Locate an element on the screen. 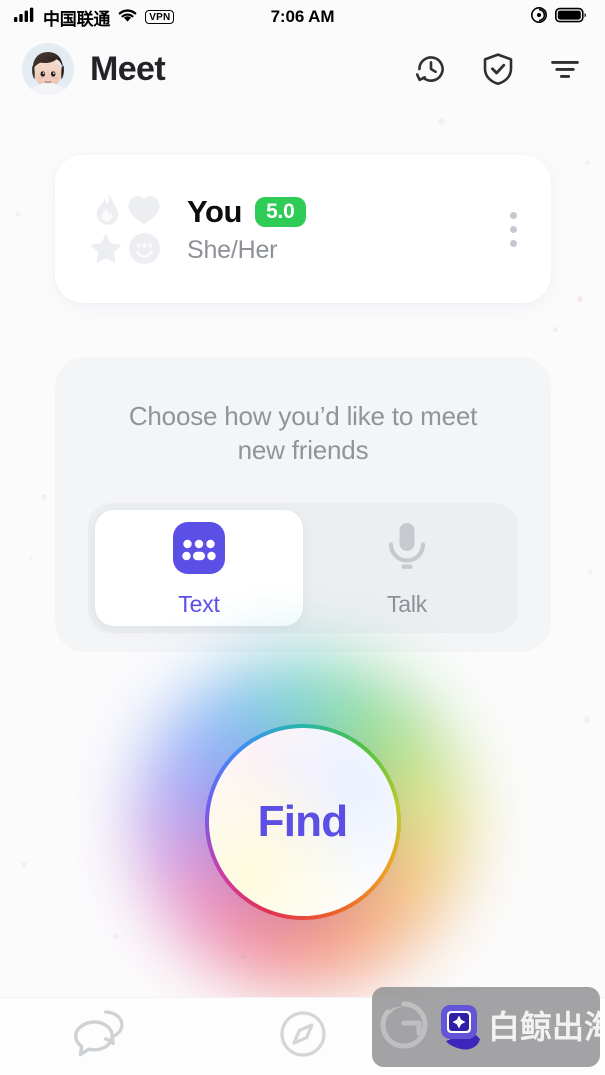  status-bar: 中国联通 VPN 7:06 AM is located at coordinates (302, 17).